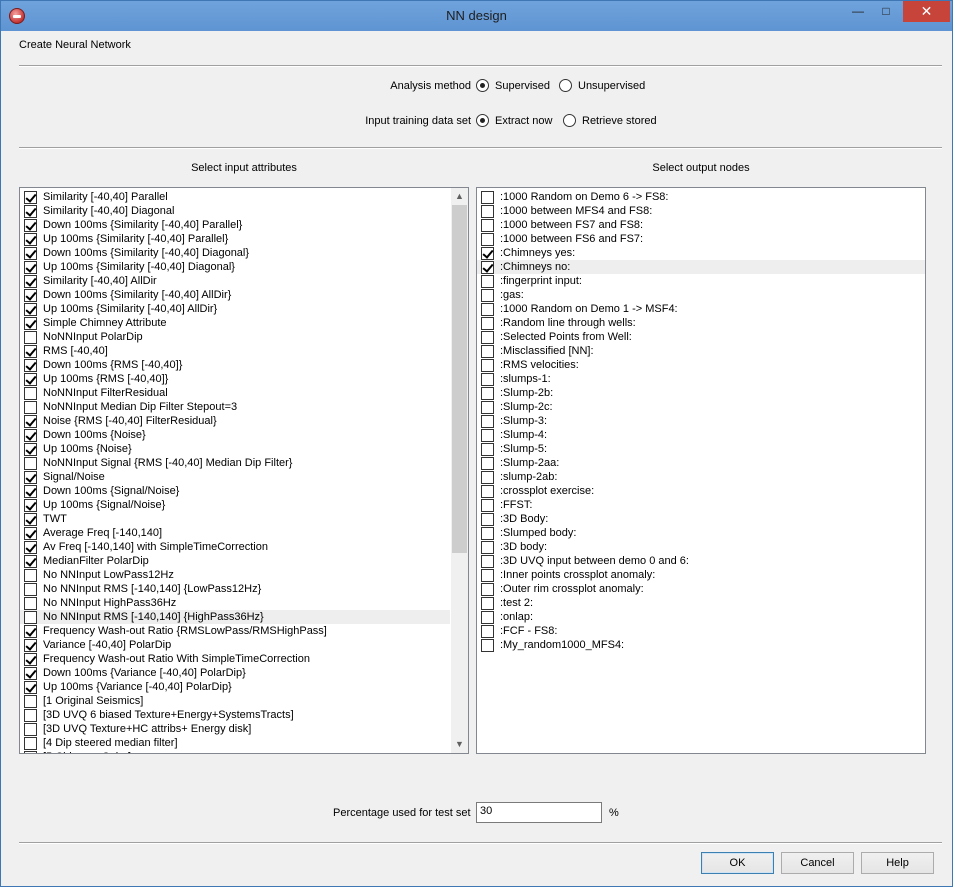 Image resolution: width=953 pixels, height=887 pixels. What do you see at coordinates (235, 617) in the screenshot?
I see `input-list-item: No NNInput RMS [-140,140] {HighPass36Hz}` at bounding box center [235, 617].